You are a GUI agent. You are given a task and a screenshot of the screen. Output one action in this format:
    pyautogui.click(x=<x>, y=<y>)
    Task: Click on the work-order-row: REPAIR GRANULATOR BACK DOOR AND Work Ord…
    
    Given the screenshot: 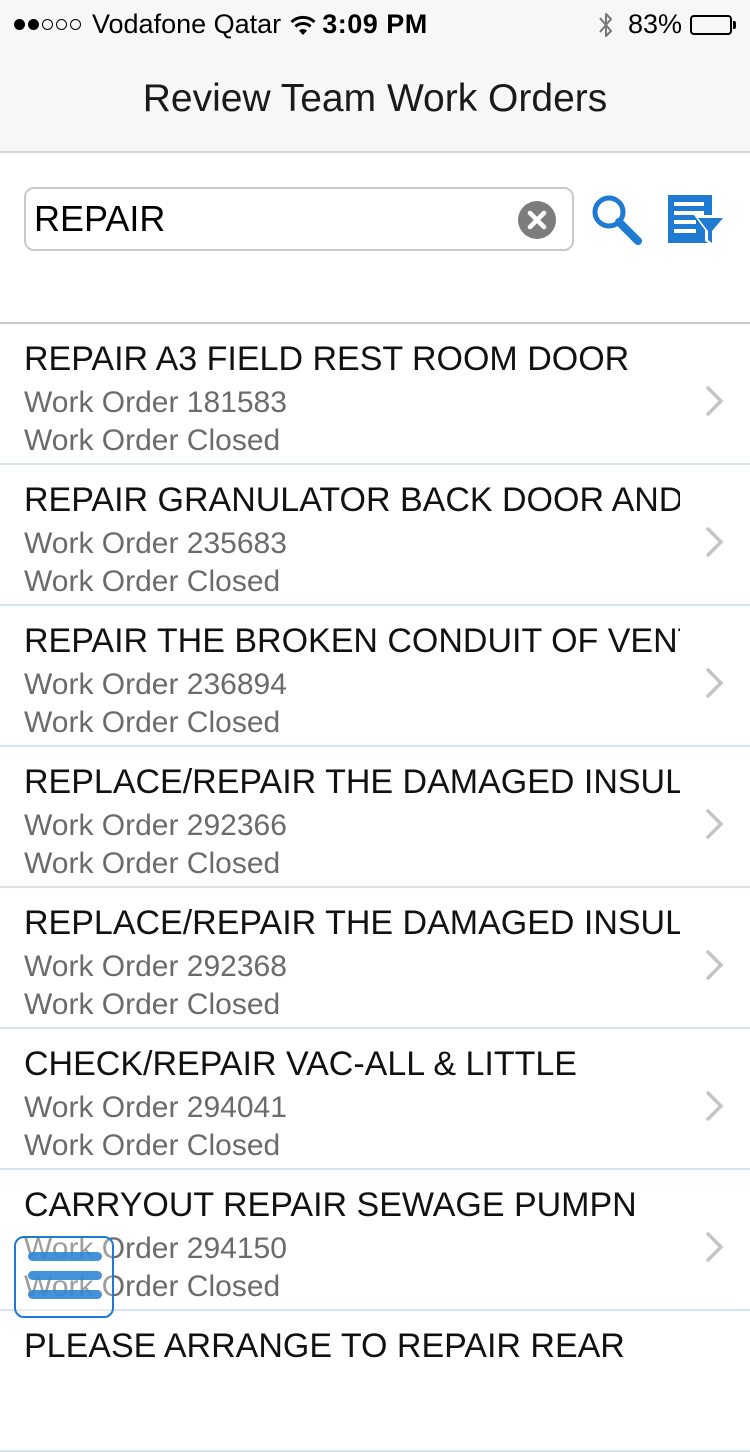 What is the action you would take?
    pyautogui.click(x=375, y=535)
    